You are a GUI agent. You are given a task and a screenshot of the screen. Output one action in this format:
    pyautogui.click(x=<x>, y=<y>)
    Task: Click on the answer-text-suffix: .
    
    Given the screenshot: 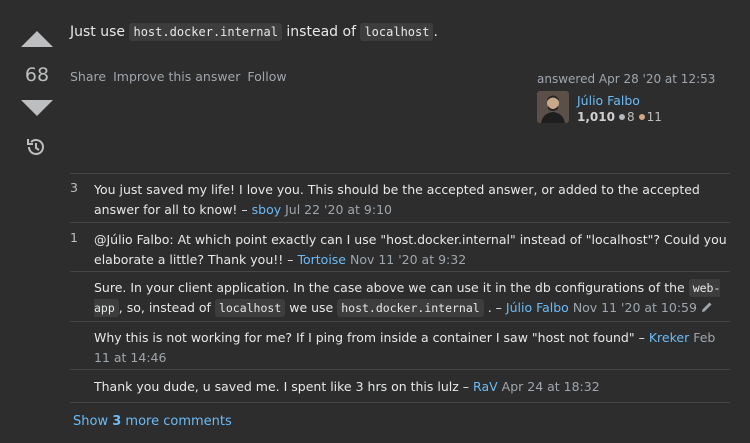 What is the action you would take?
    pyautogui.click(x=435, y=32)
    